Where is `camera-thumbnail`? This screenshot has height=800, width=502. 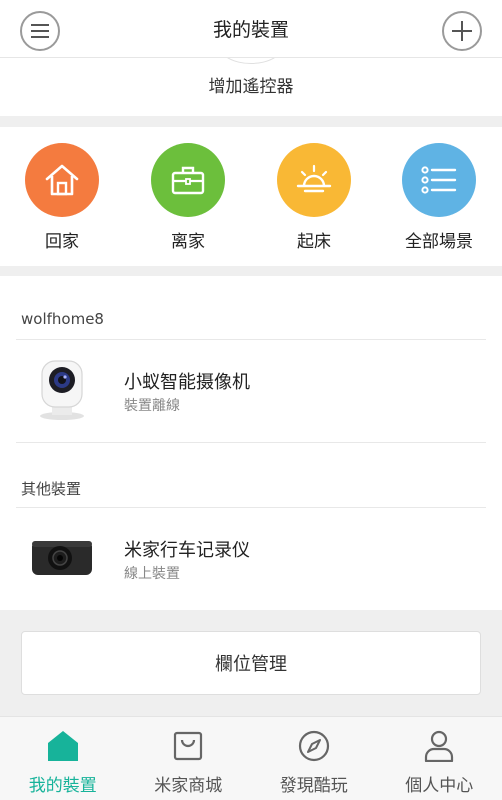
camera-thumbnail is located at coordinates (62, 390).